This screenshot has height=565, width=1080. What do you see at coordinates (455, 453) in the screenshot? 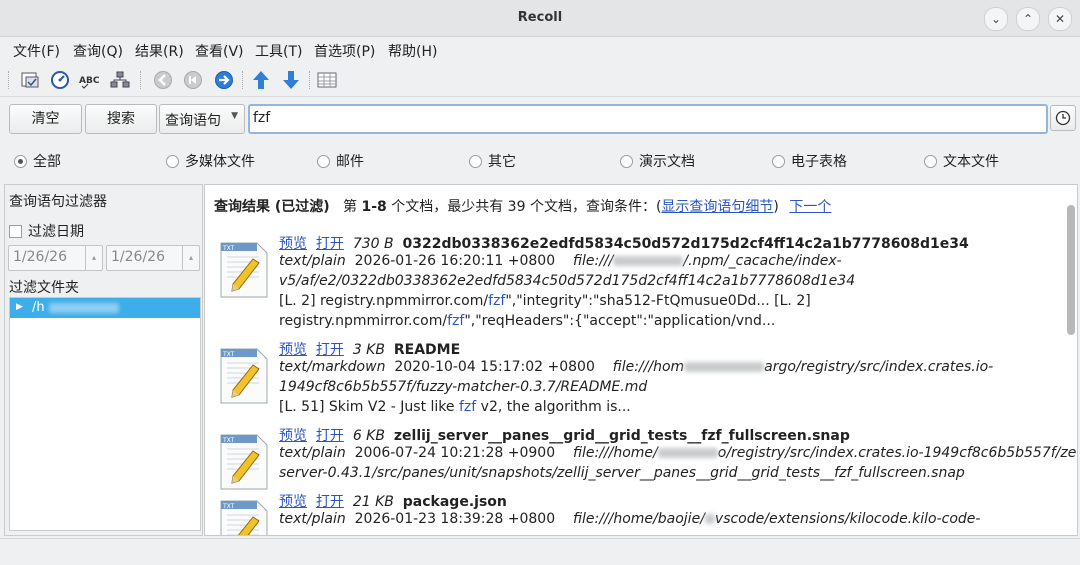
I see `modified-date: 2006-07-24 10:21:28 +0900` at bounding box center [455, 453].